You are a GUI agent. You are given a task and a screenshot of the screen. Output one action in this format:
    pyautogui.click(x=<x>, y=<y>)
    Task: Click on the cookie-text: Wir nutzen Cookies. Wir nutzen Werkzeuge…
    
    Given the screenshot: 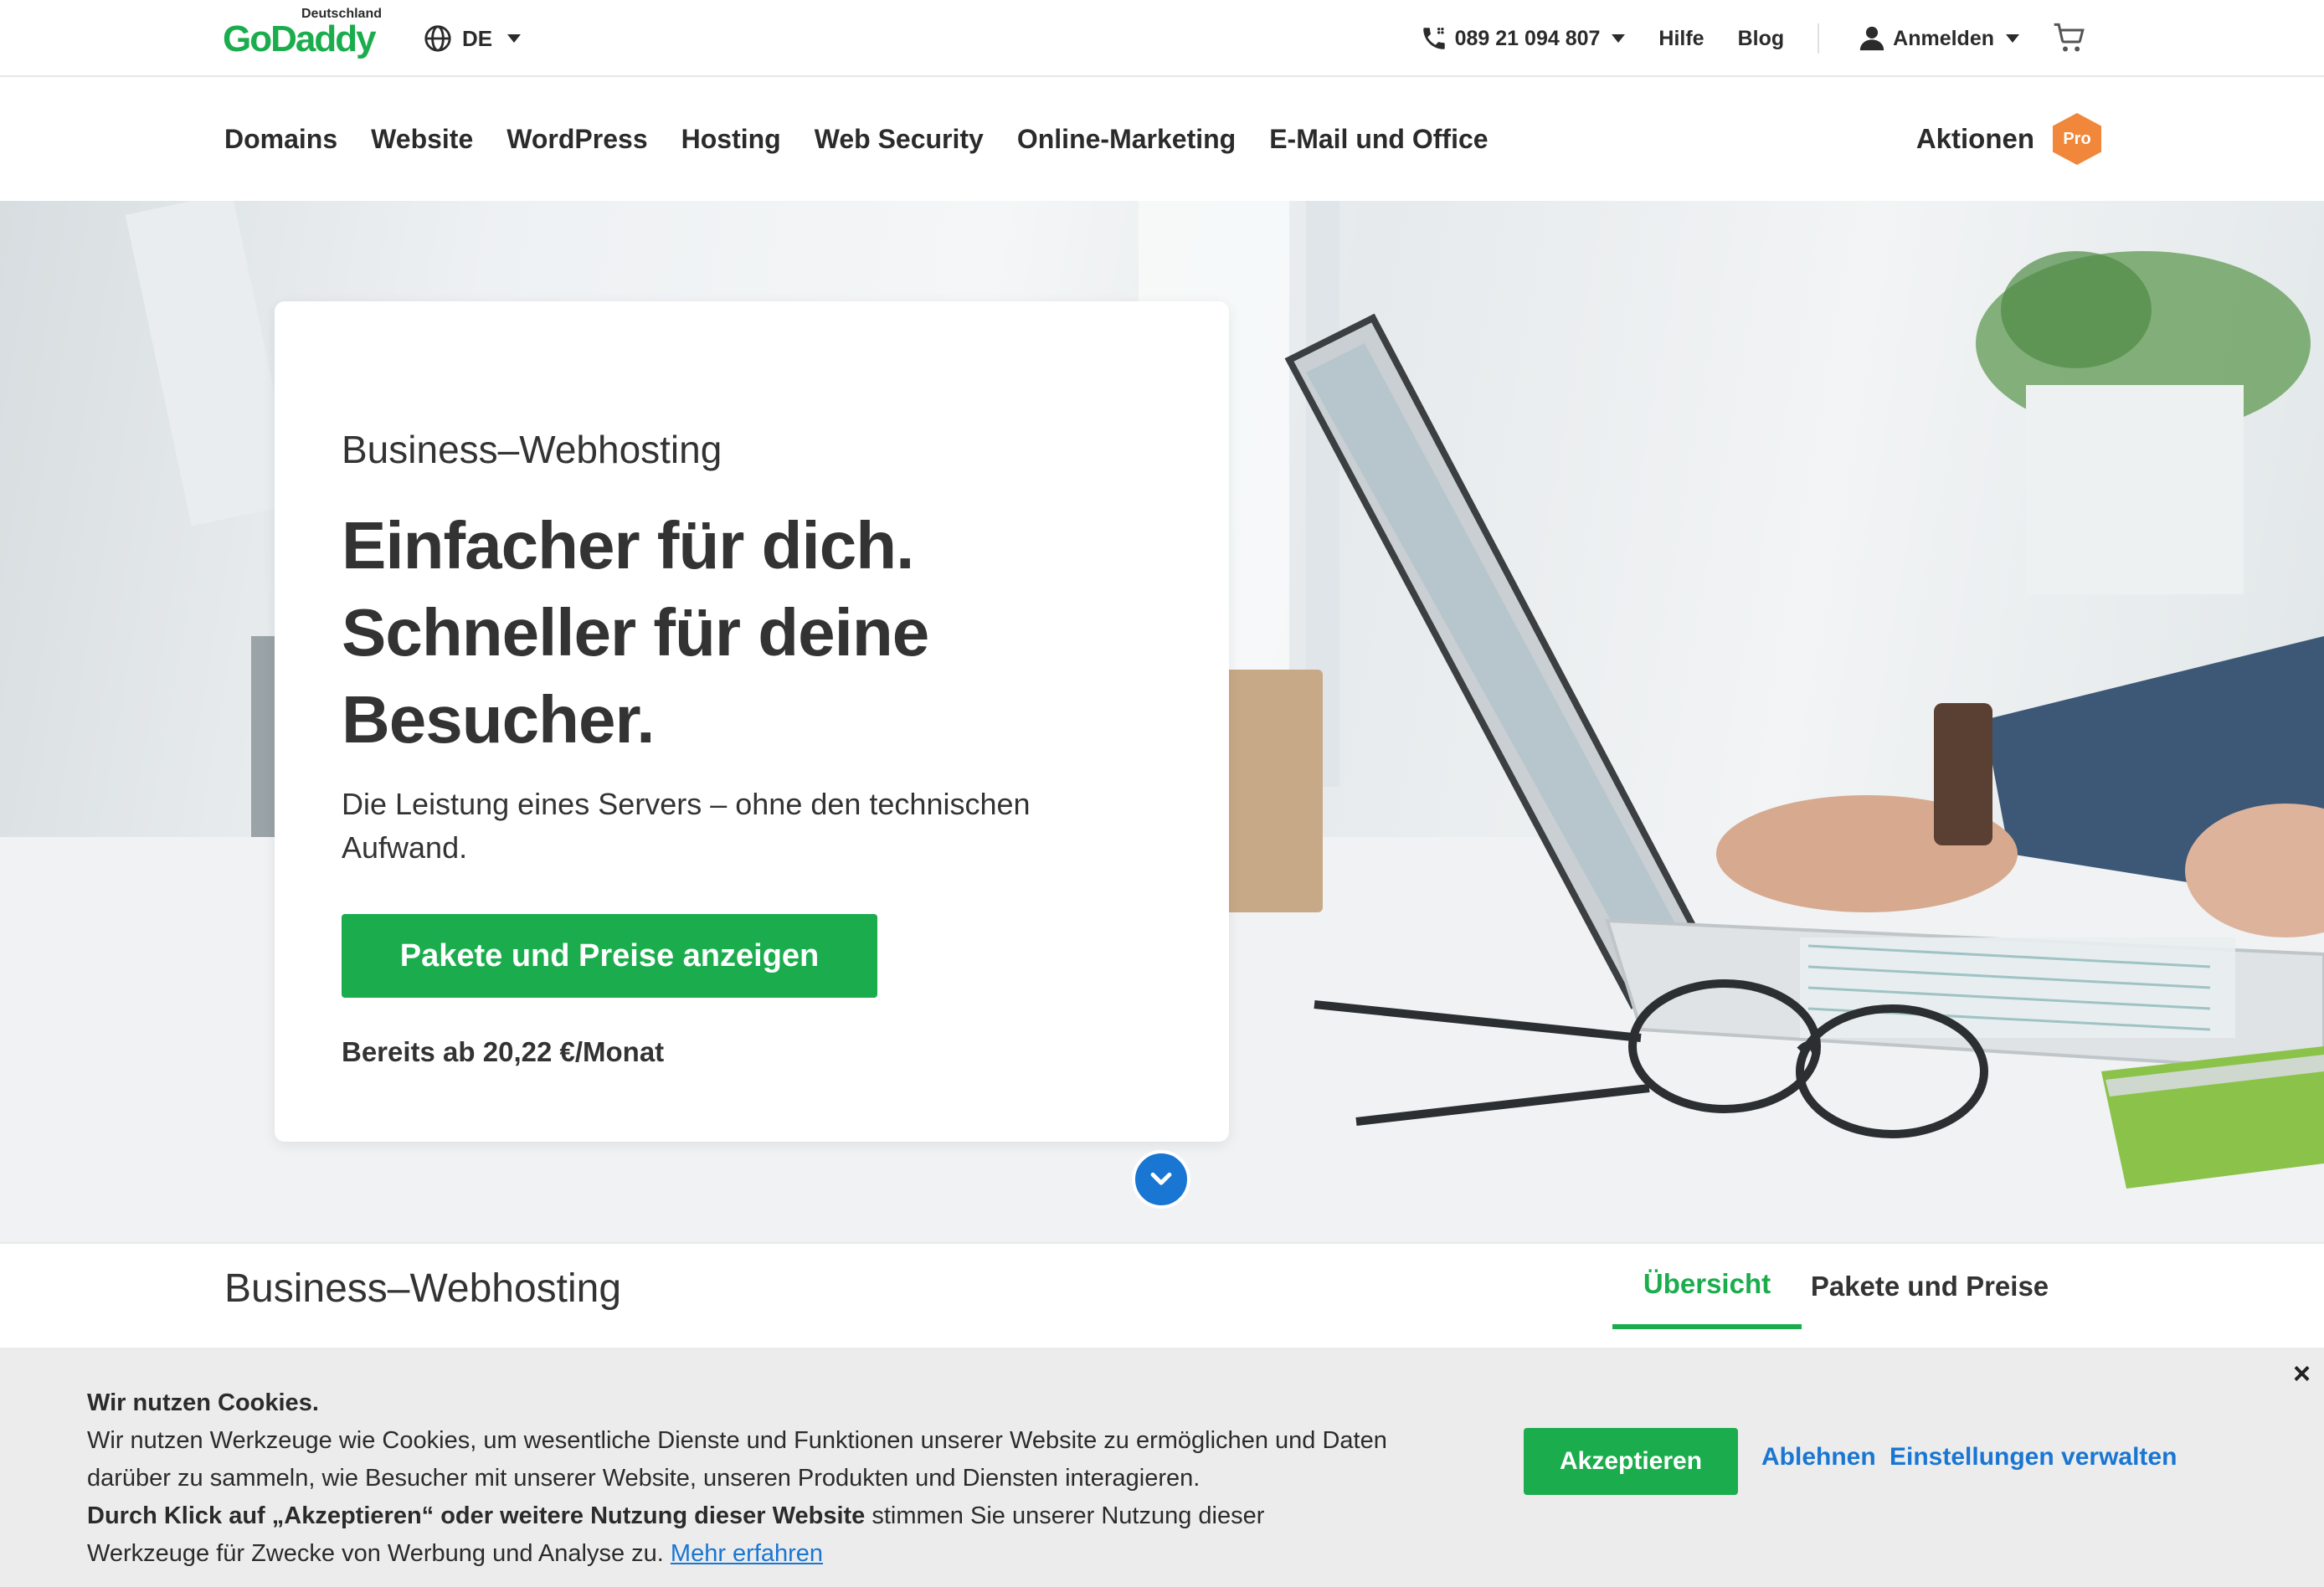 What is the action you would take?
    pyautogui.click(x=740, y=1478)
    